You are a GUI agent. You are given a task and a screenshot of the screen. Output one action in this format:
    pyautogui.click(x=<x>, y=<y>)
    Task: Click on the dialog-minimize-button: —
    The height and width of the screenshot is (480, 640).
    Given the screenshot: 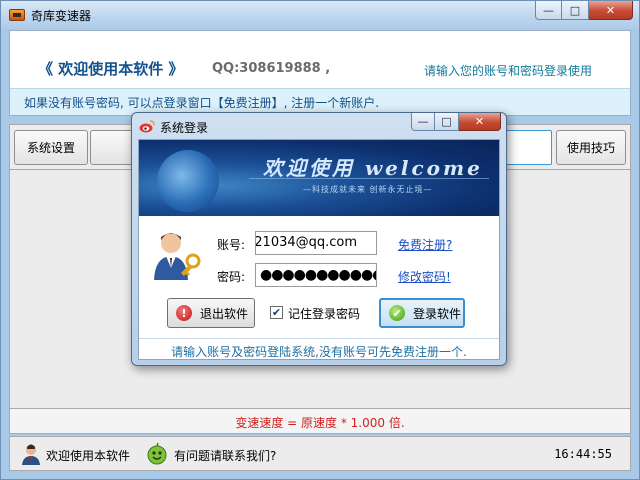 What is the action you would take?
    pyautogui.click(x=423, y=122)
    